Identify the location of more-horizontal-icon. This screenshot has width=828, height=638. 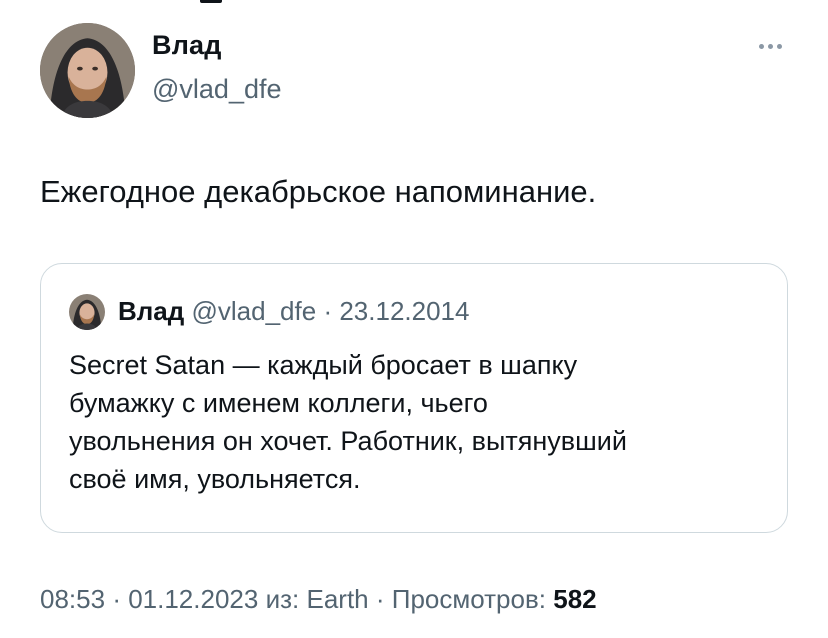
(761, 46).